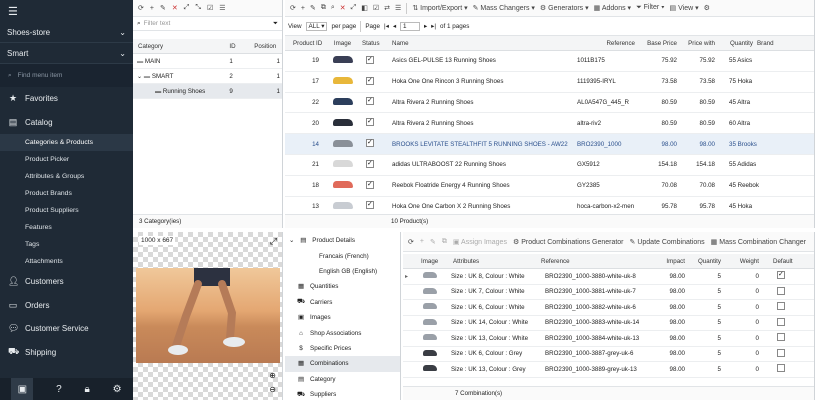 This screenshot has height=402, width=815. Describe the element at coordinates (707, 8) in the screenshot. I see `settings-icon: ⚙` at that location.